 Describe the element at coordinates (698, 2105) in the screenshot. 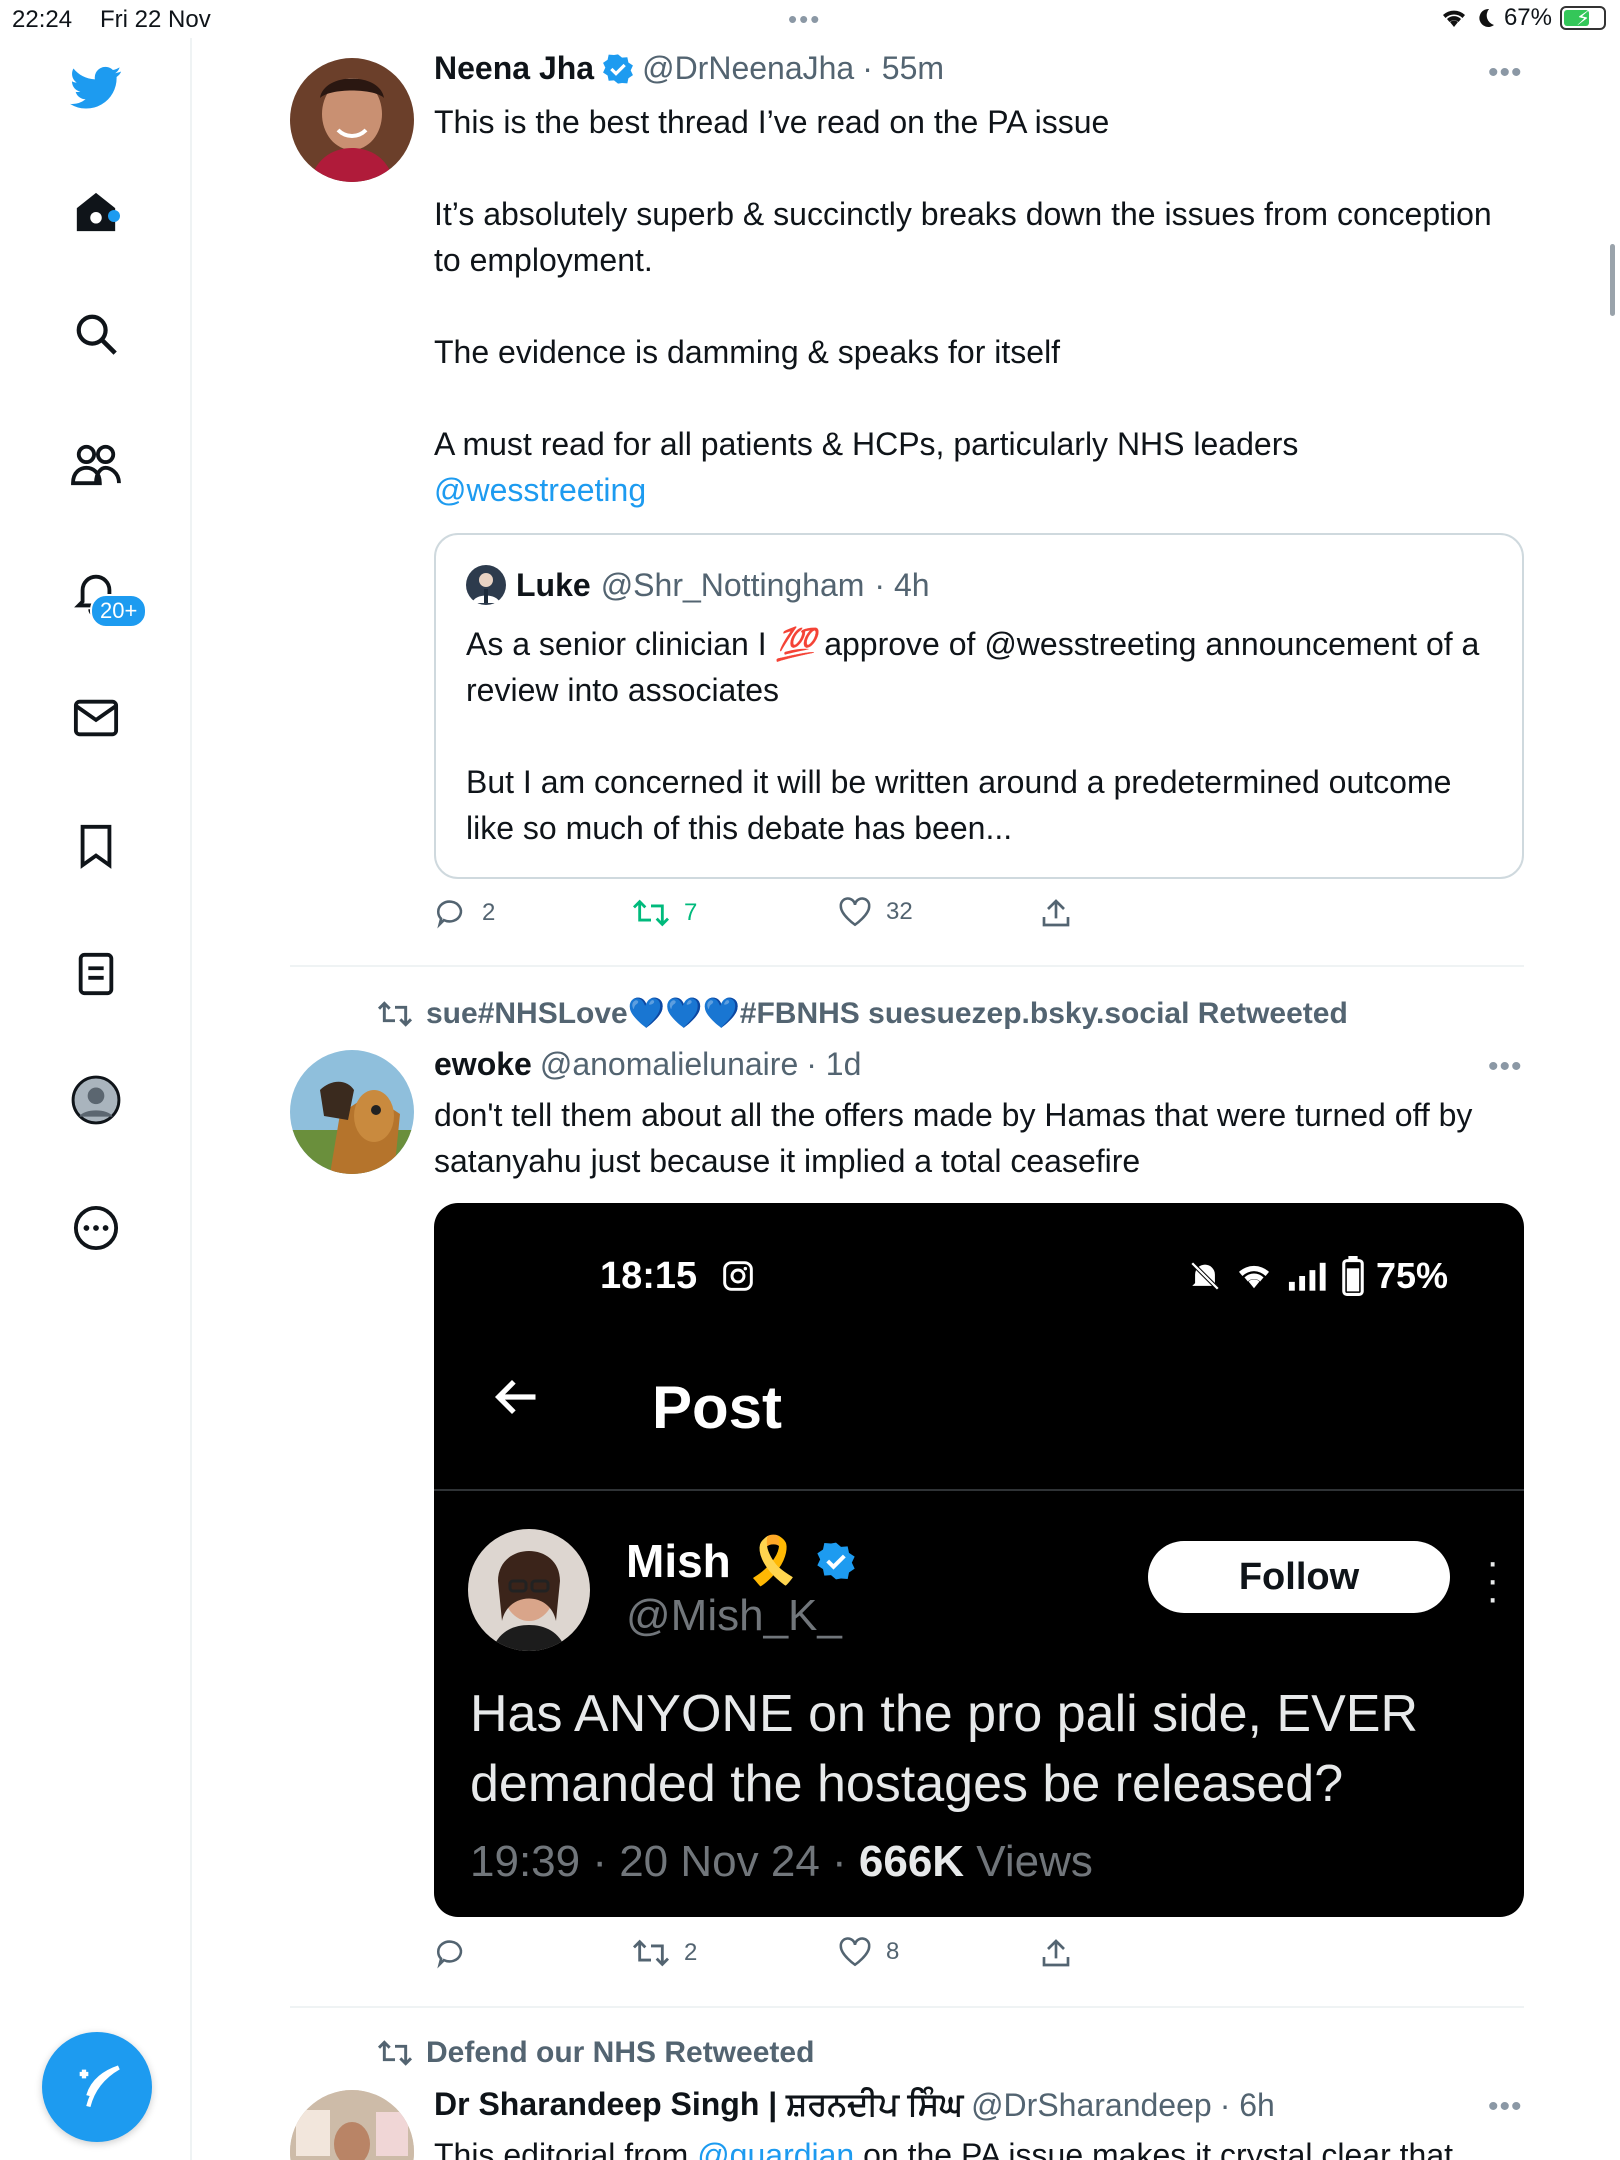

I see `author-name: Dr Sharandeep Singh | ਸ਼ਰਨਦੀਪ ਸਿੰਘ` at that location.